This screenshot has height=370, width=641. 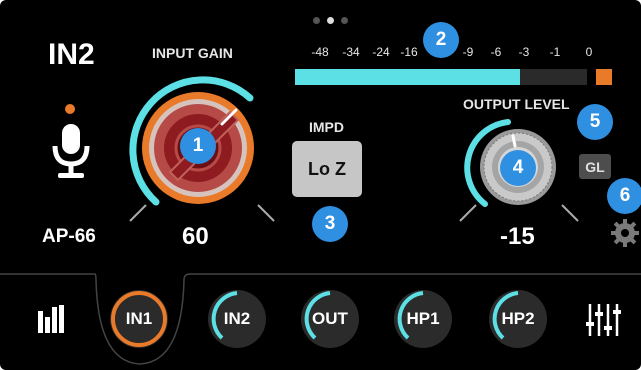 What do you see at coordinates (70, 109) in the screenshot?
I see `phantom-power-indicator-icon` at bounding box center [70, 109].